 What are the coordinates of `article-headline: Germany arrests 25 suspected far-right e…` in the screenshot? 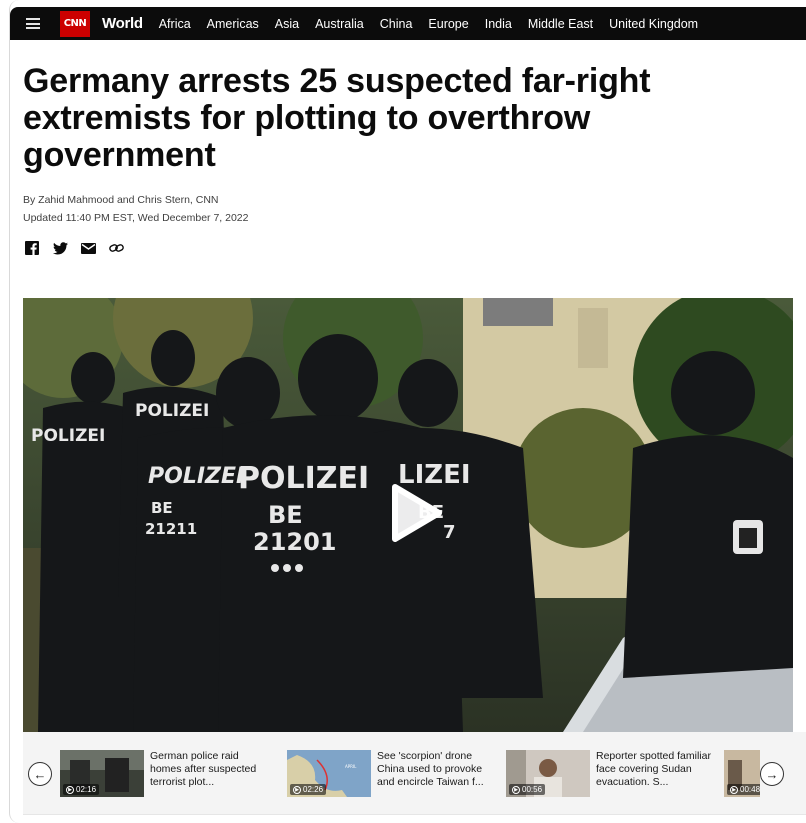 It's located at (337, 118).